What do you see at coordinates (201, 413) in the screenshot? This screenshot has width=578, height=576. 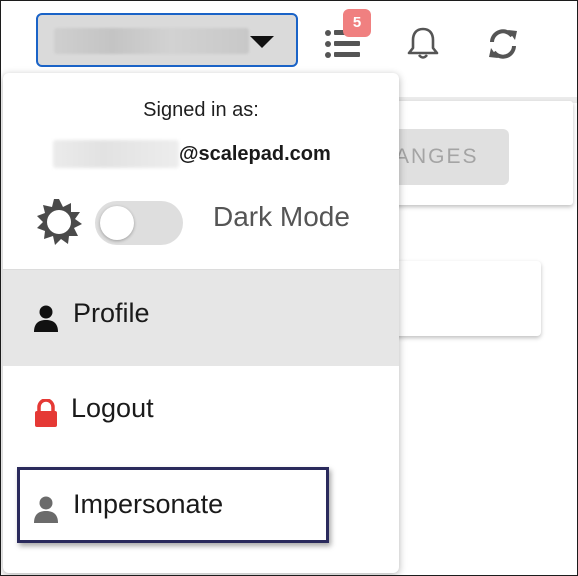 I see `menu-item-logout: Logout` at bounding box center [201, 413].